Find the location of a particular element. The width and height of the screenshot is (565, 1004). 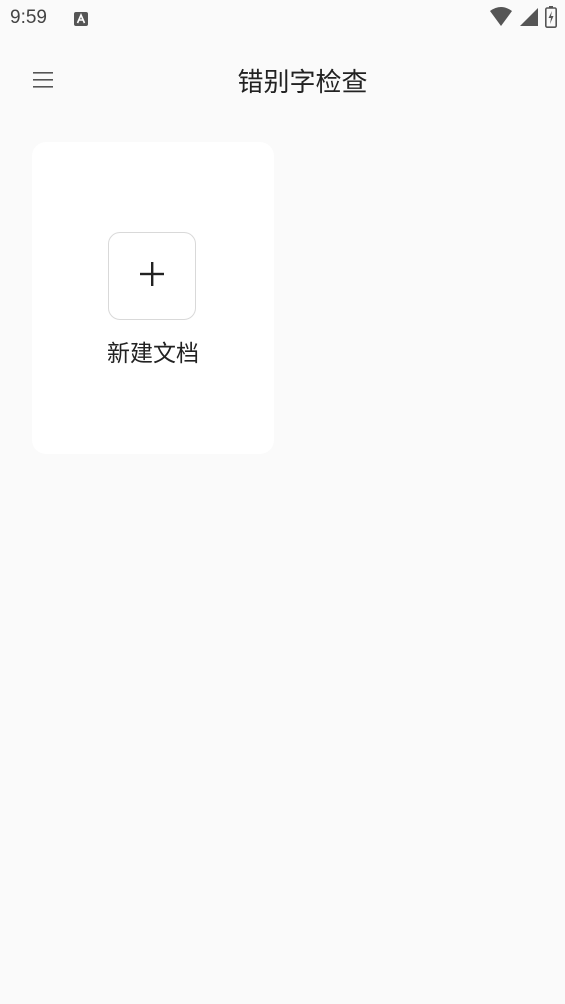

plus-icon is located at coordinates (152, 276).